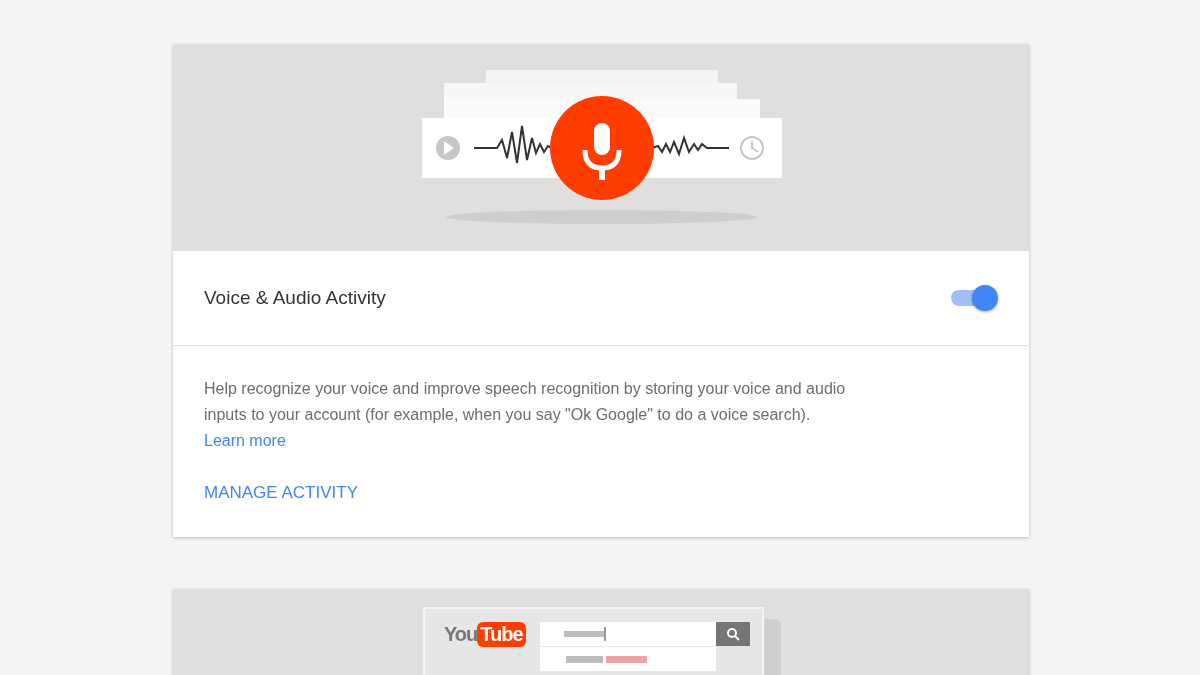 This screenshot has height=675, width=1200. I want to click on description-text: Help recognize your voice and improve speech recognition by storing your voice and audio inputs to your account (for example, when you say "Ok Google" to do a voice search). Learn more, so click(525, 415).